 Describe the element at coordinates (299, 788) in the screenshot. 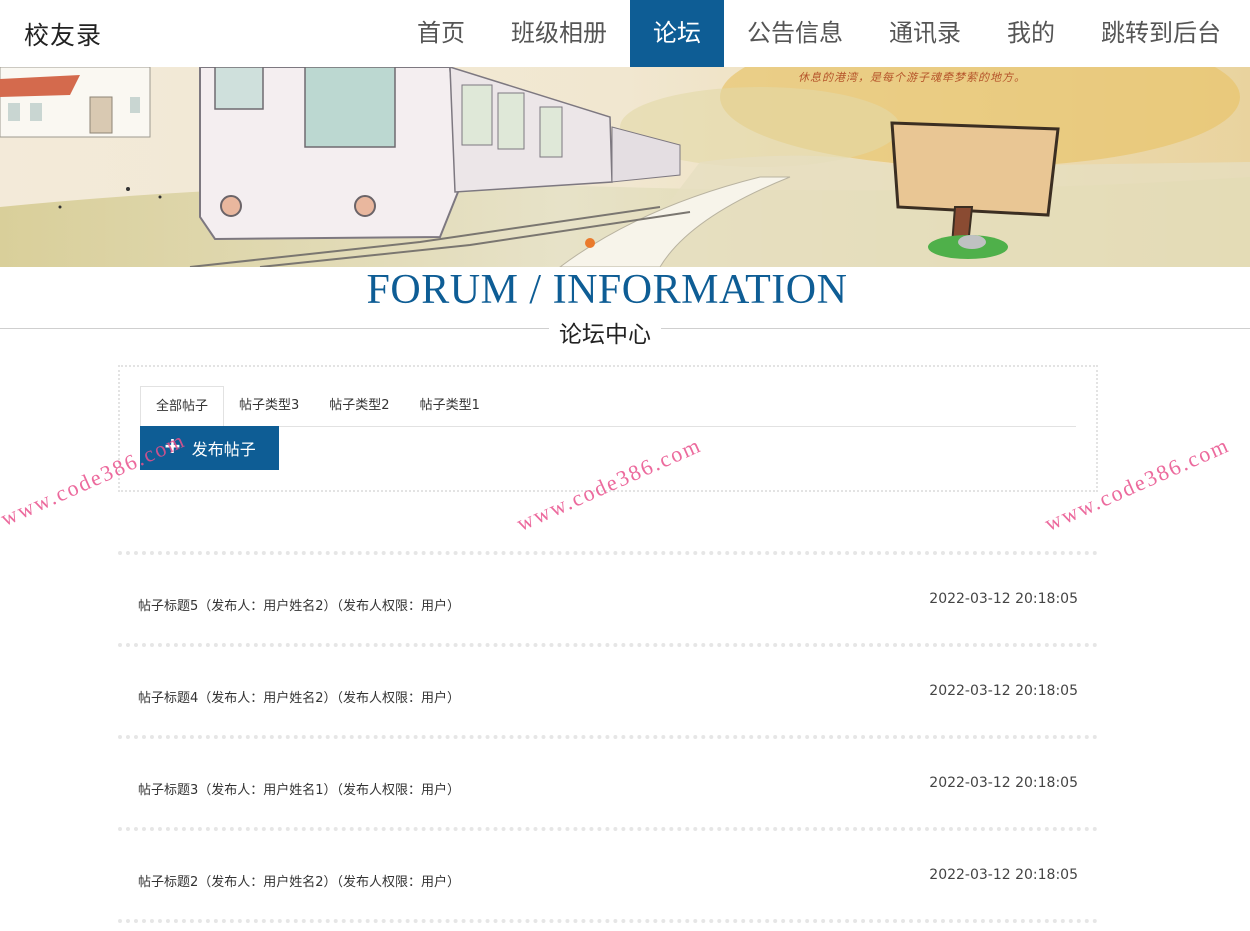

I see `post-title: 帖子标题3（发布人：用户姓名1）（发布人权限：用户）` at that location.